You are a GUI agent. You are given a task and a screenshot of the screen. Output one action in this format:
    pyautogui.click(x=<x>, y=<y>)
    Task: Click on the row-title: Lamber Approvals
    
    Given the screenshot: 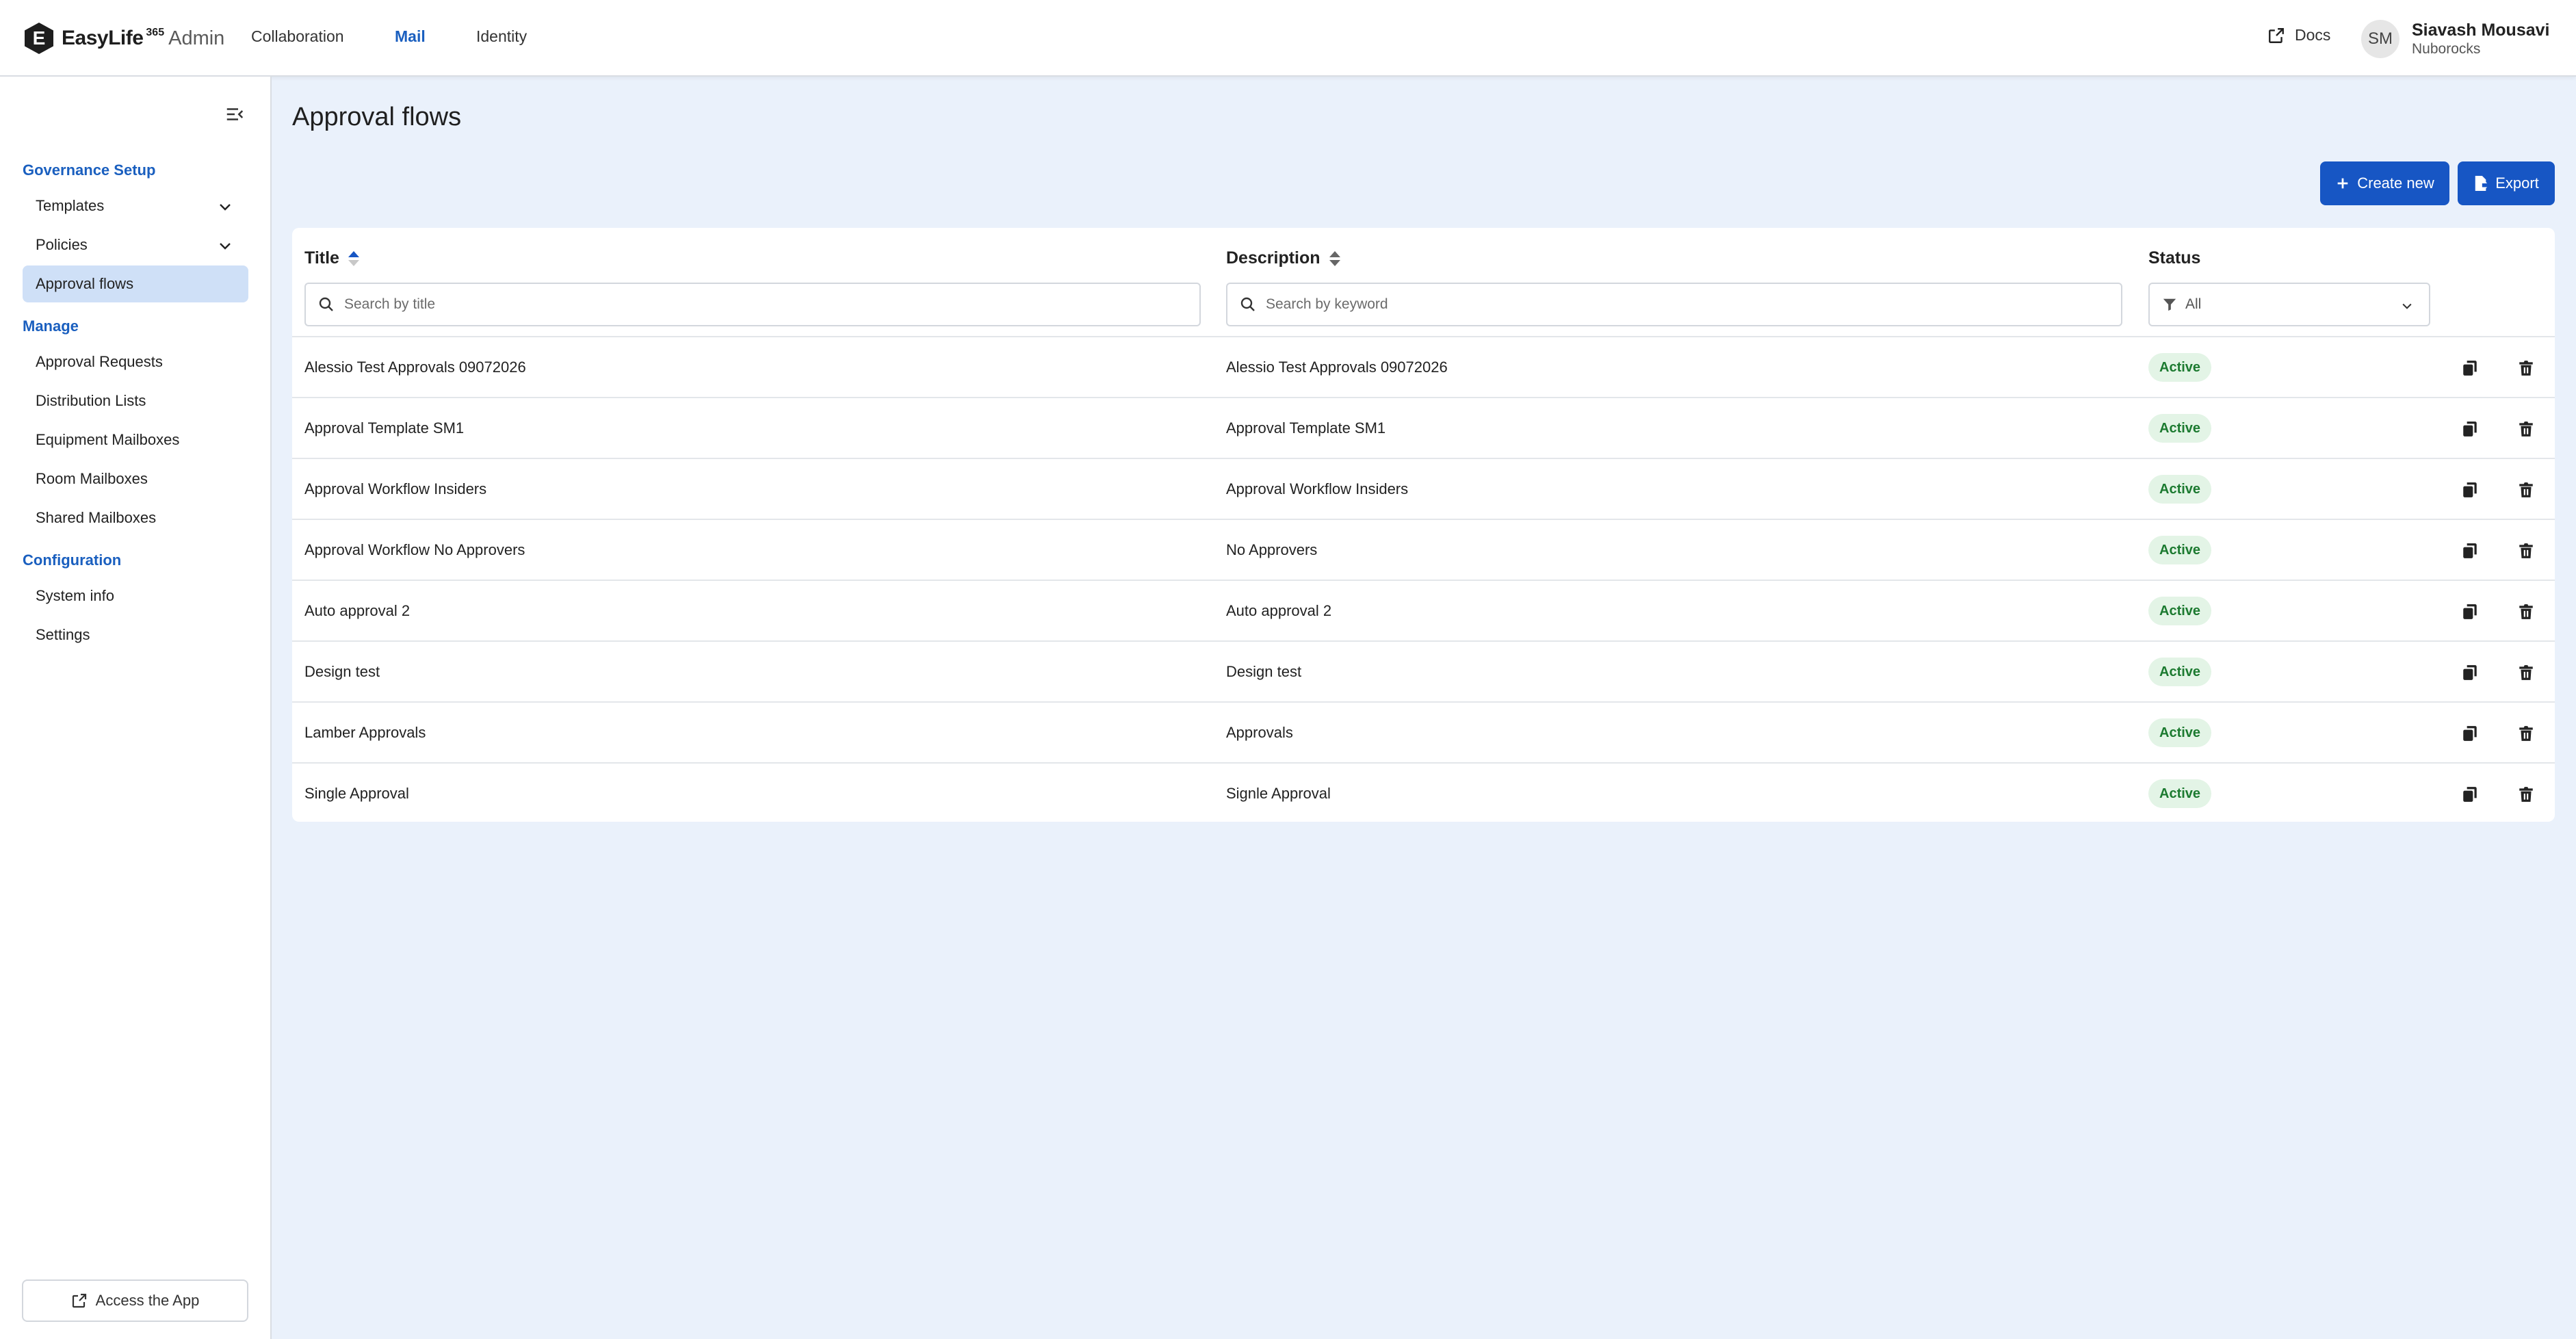 What is the action you would take?
    pyautogui.click(x=365, y=732)
    